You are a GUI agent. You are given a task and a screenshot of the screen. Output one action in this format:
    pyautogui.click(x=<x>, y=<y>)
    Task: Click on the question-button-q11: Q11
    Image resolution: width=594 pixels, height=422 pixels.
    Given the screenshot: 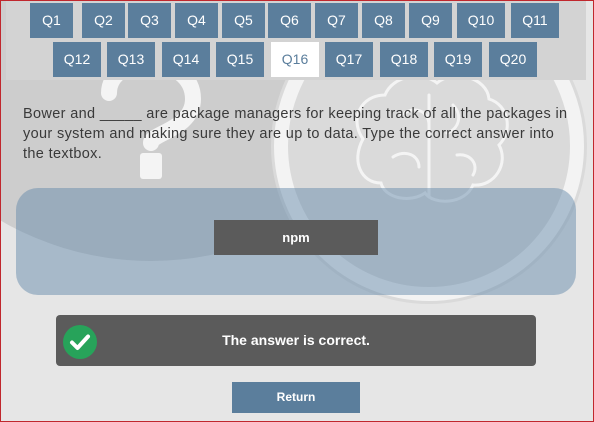 What is the action you would take?
    pyautogui.click(x=535, y=20)
    